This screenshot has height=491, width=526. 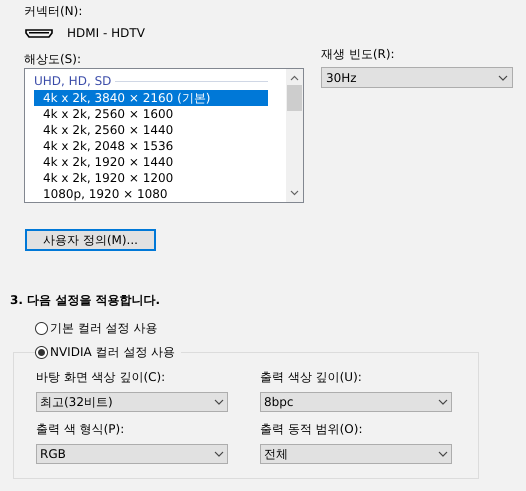 I want to click on list-item: 4k x 2k, 1920 × 1200, so click(x=151, y=178).